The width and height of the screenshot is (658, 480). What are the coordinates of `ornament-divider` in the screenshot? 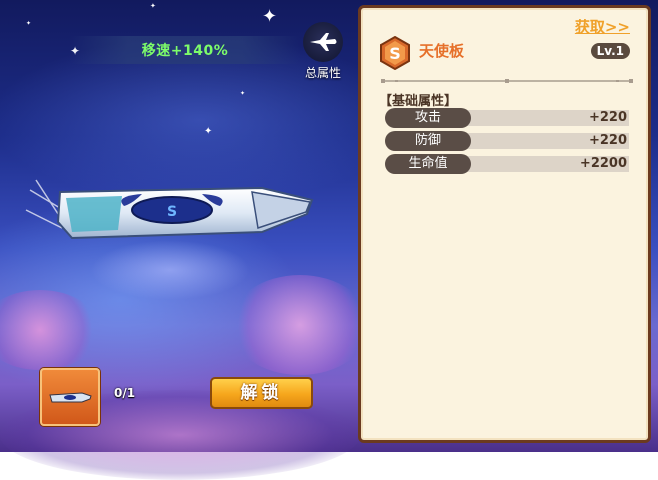 It's located at (507, 81).